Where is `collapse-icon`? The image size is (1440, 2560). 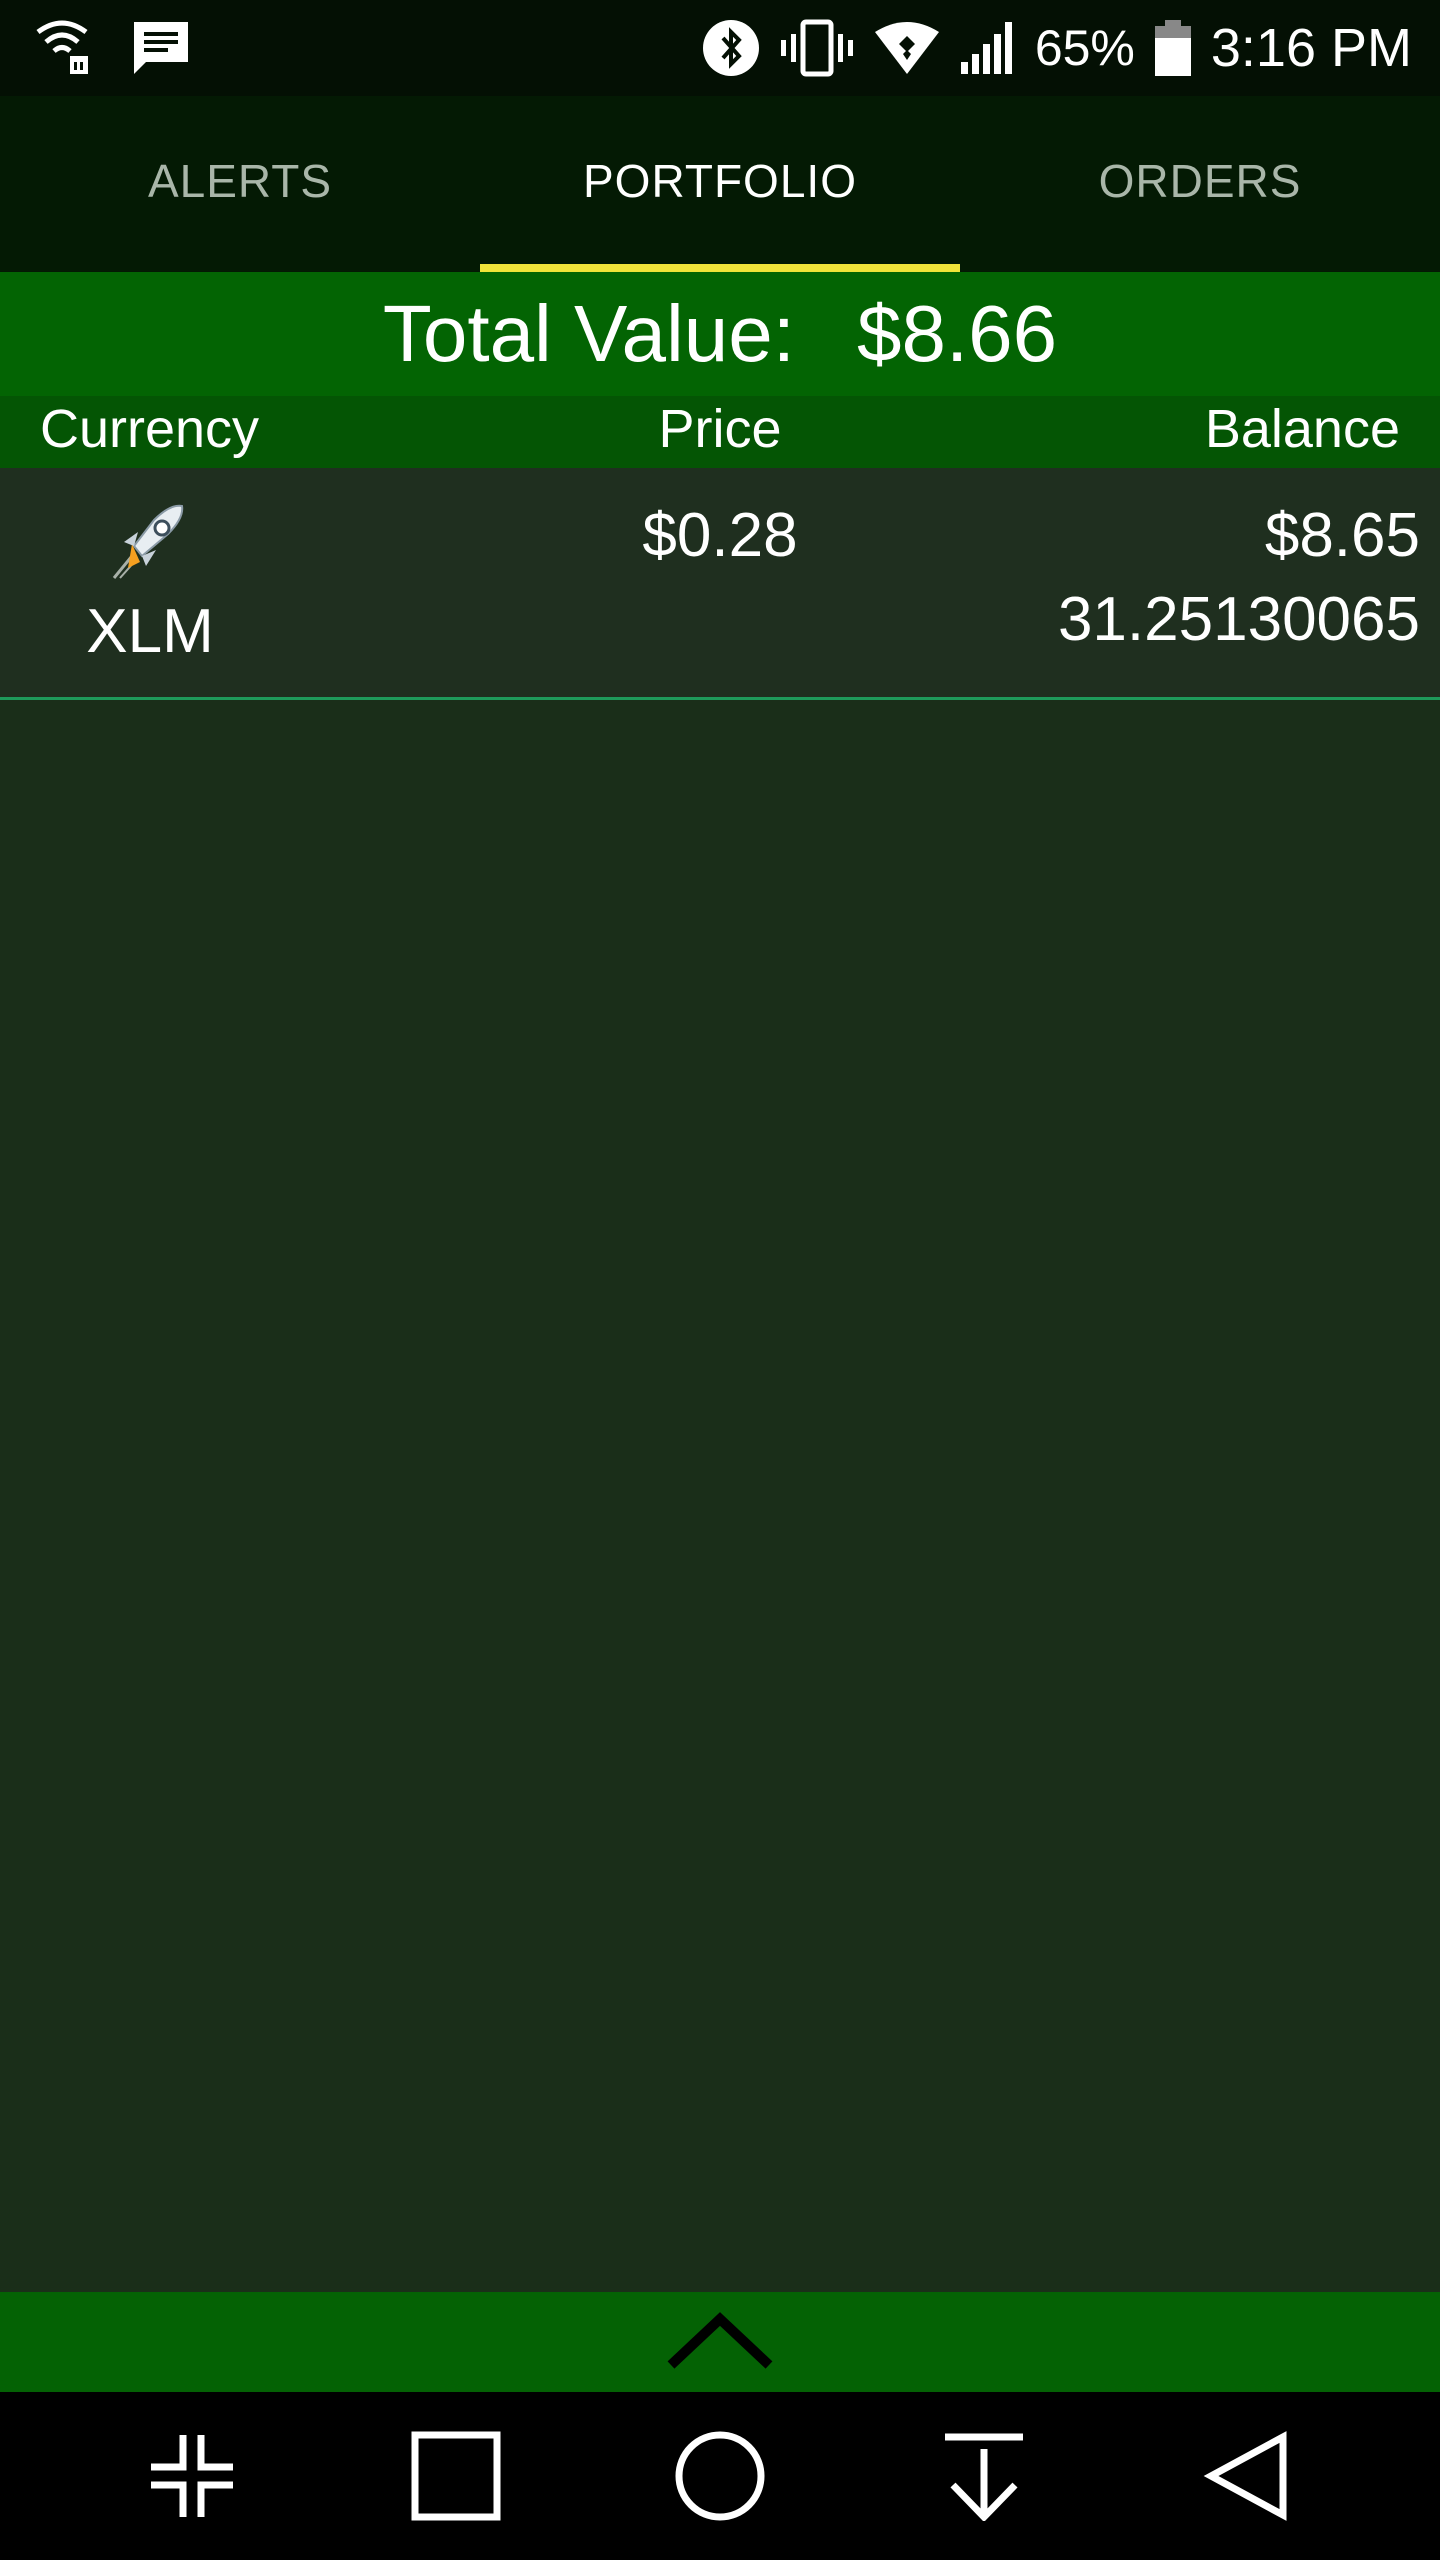 collapse-icon is located at coordinates (192, 2476).